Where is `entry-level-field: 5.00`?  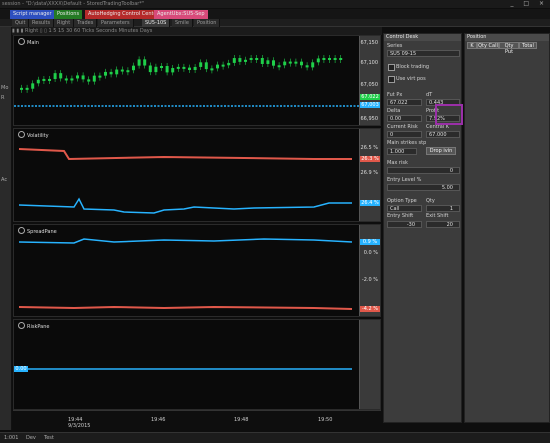
entry-level-field: 5.00 is located at coordinates (423, 187).